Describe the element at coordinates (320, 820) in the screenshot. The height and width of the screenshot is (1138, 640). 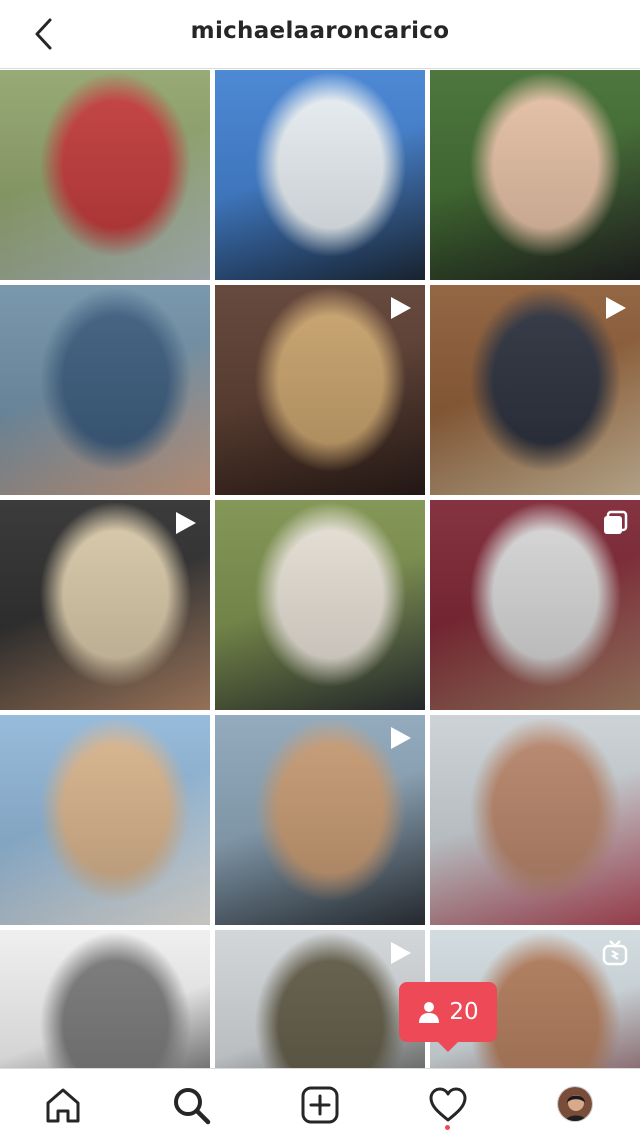
I see `post-gym-workout` at that location.